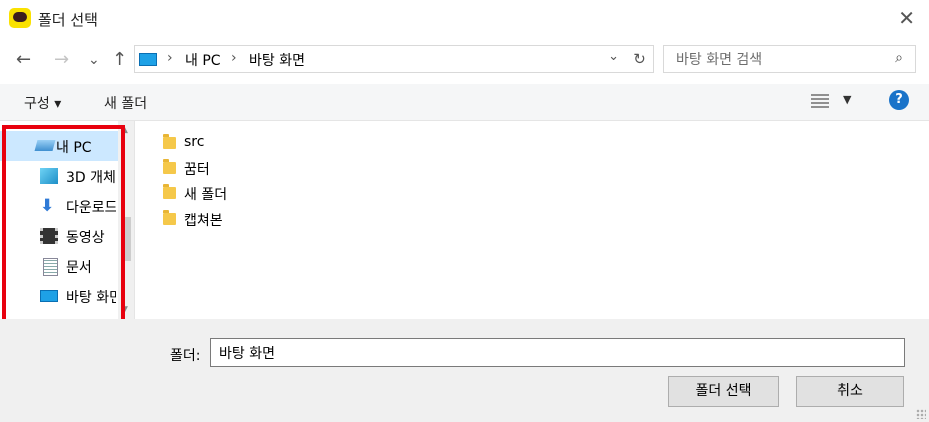  I want to click on recent-locations-button: ⌄, so click(94, 60).